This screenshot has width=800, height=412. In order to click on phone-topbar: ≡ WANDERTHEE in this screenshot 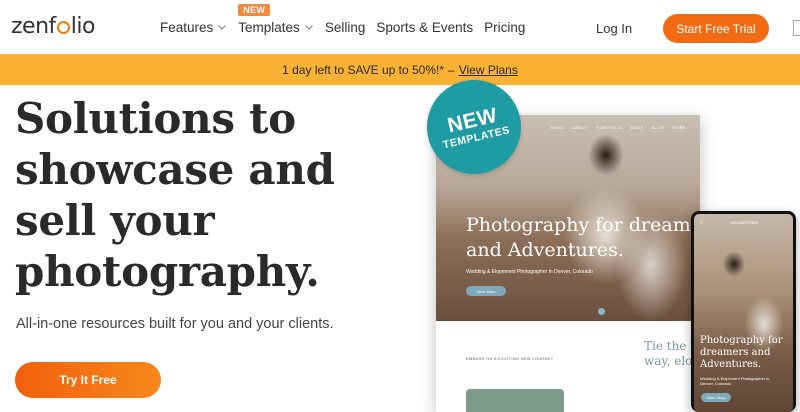, I will do `click(743, 222)`.